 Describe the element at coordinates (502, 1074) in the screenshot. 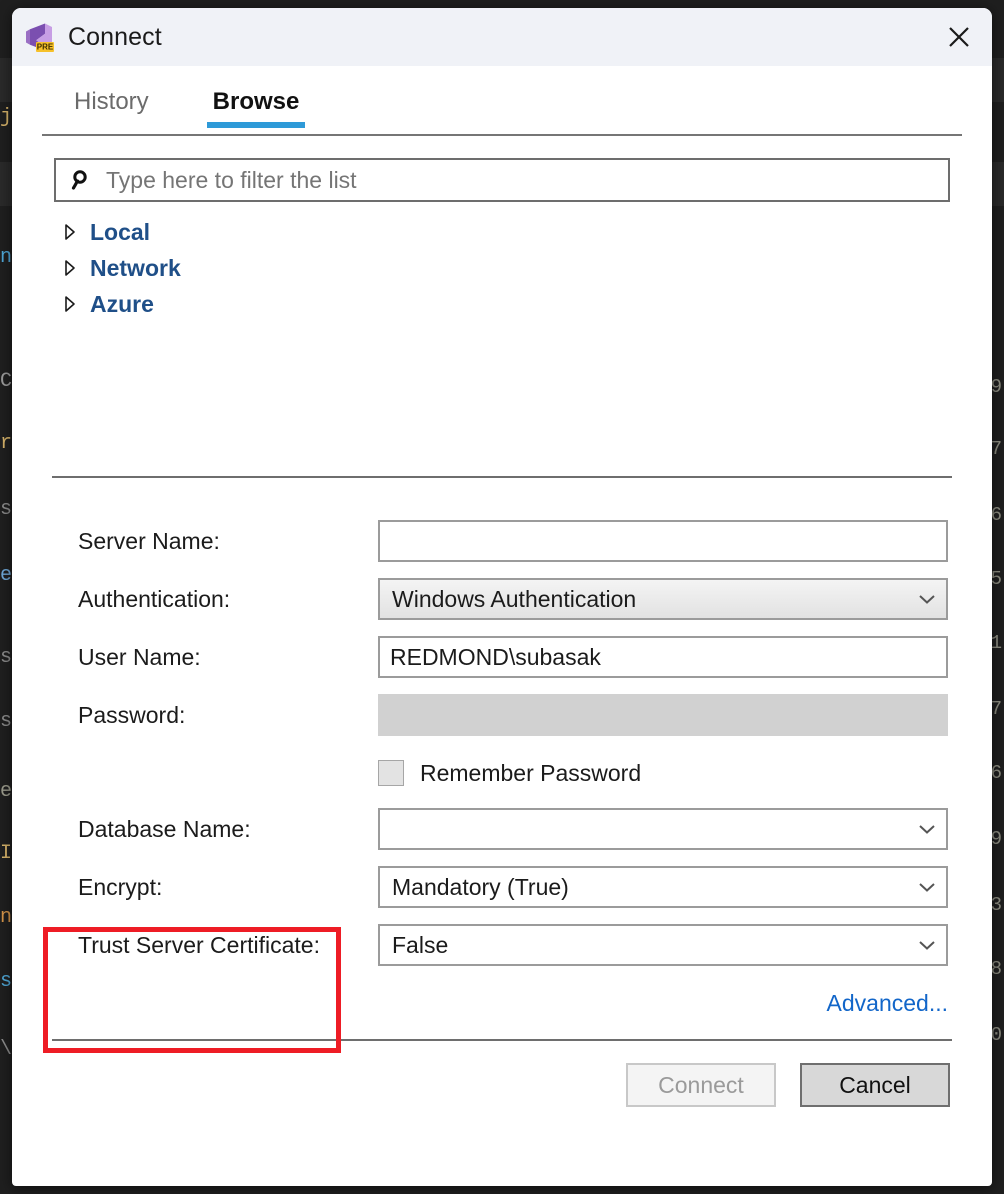

I see `dialog-buttons: Connect Cancel` at that location.